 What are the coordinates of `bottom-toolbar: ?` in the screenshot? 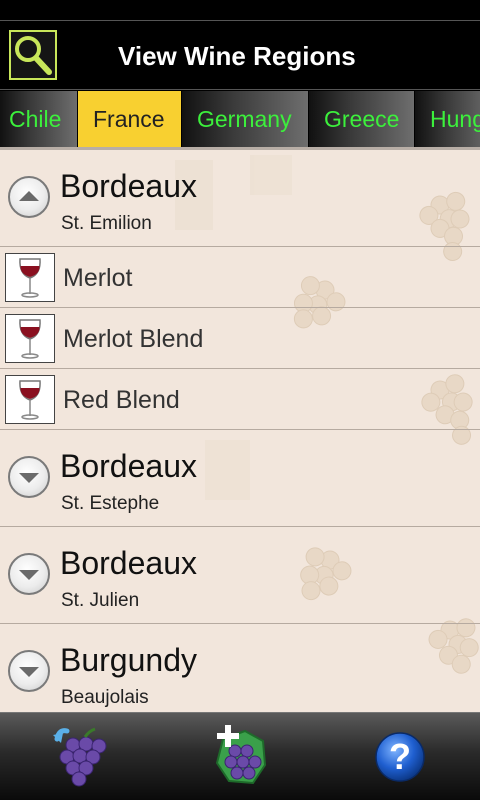 It's located at (240, 756).